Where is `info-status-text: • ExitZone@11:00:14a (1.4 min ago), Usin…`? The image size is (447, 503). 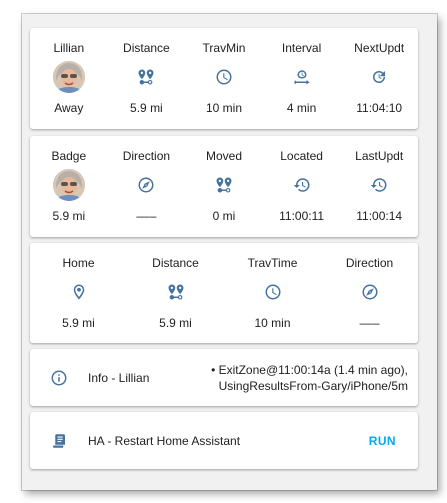
info-status-text: • ExitZone@11:00:14a (1.4 min ago), Usin… is located at coordinates (309, 378).